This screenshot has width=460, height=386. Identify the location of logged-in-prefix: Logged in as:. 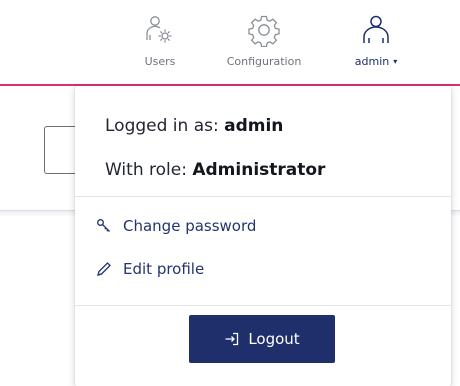
(165, 126).